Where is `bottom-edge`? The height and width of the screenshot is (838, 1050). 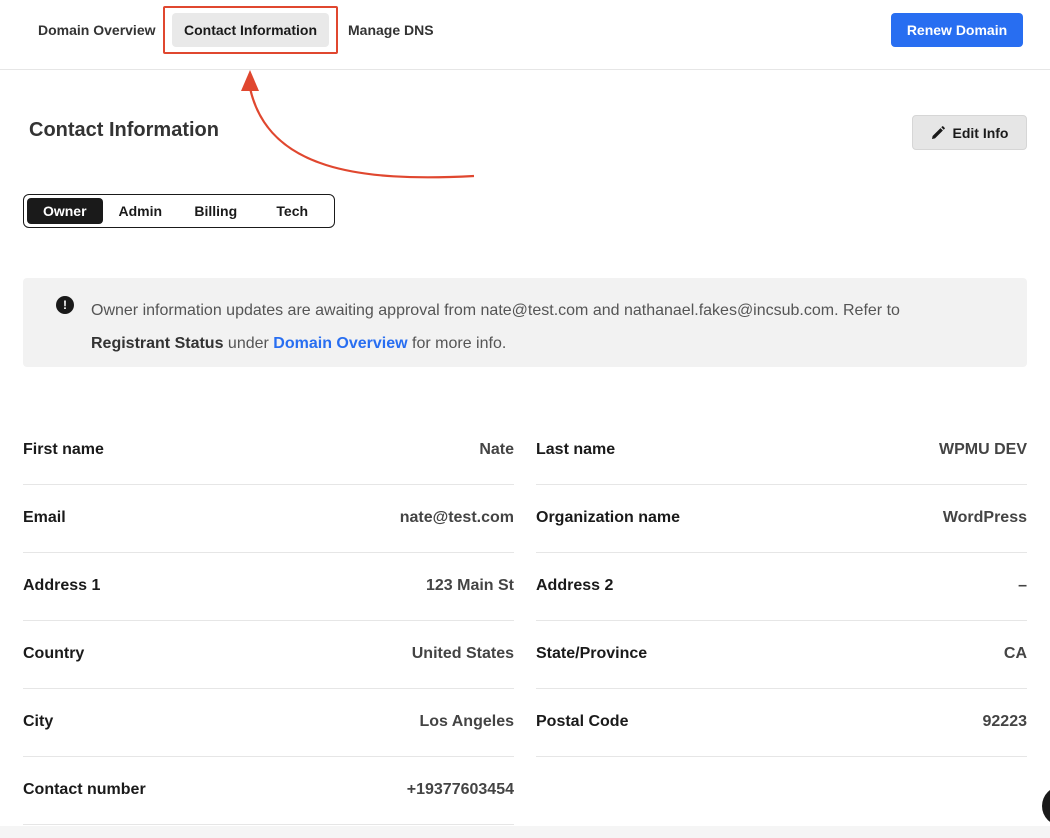 bottom-edge is located at coordinates (525, 832).